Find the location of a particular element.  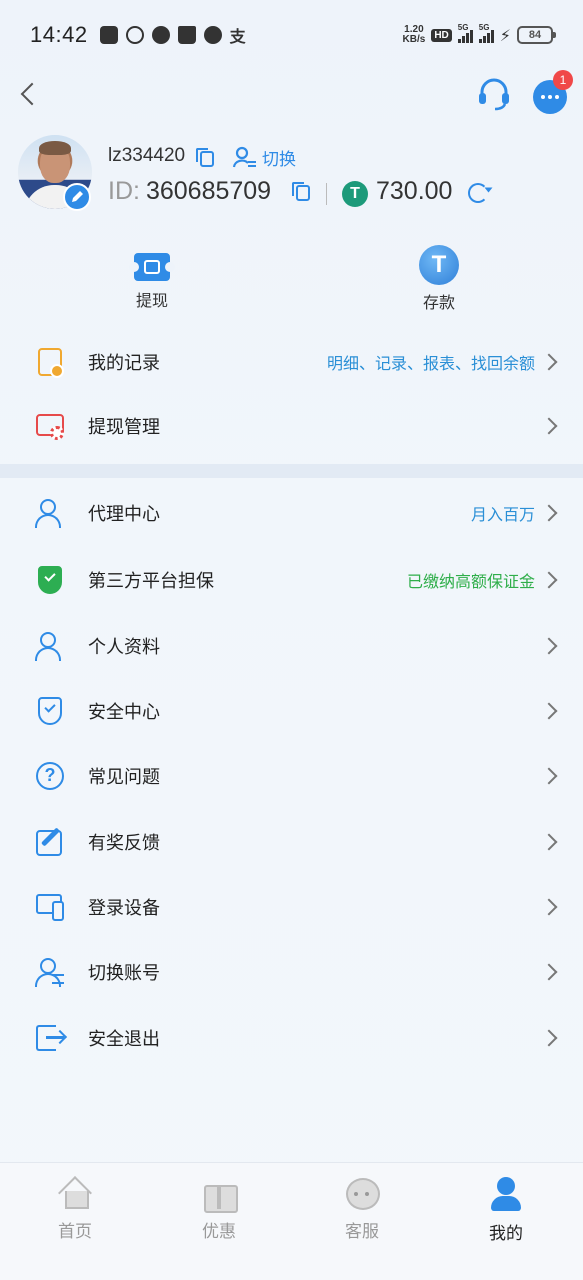

status-bar: 14:42 支 1.20 KB/s HD 5G 5G ⚡ 84 is located at coordinates (291, 35).